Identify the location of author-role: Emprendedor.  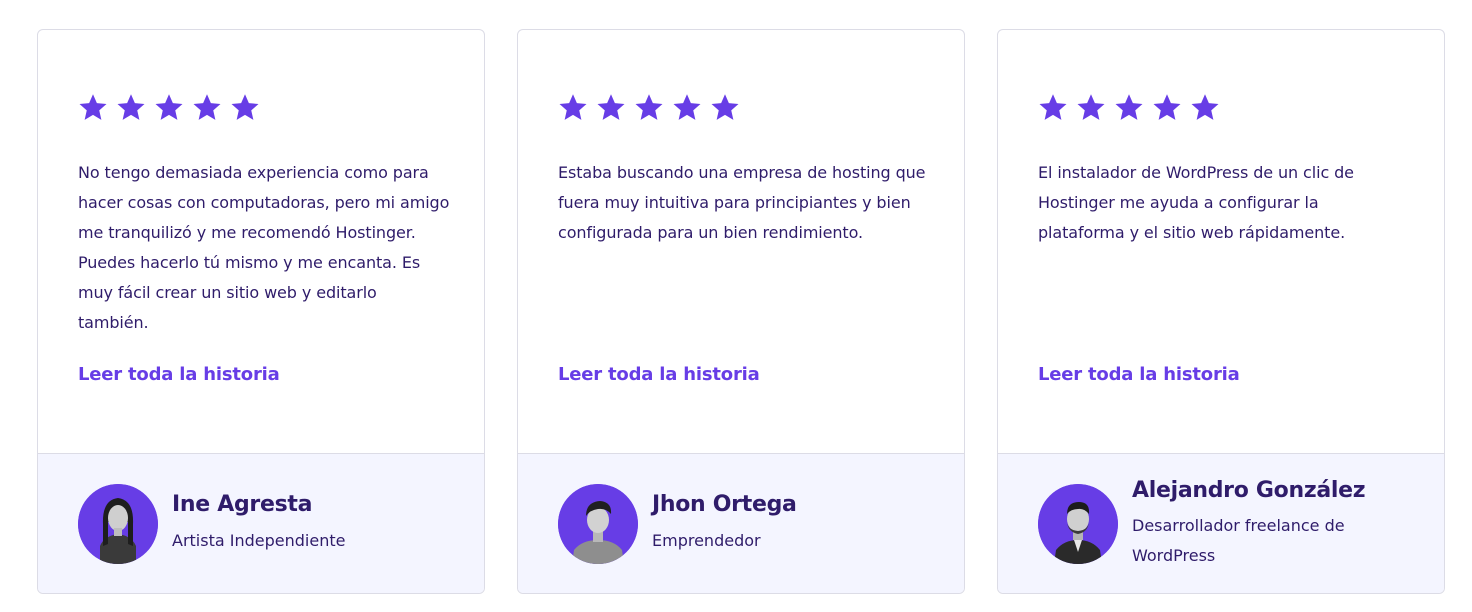
(706, 540).